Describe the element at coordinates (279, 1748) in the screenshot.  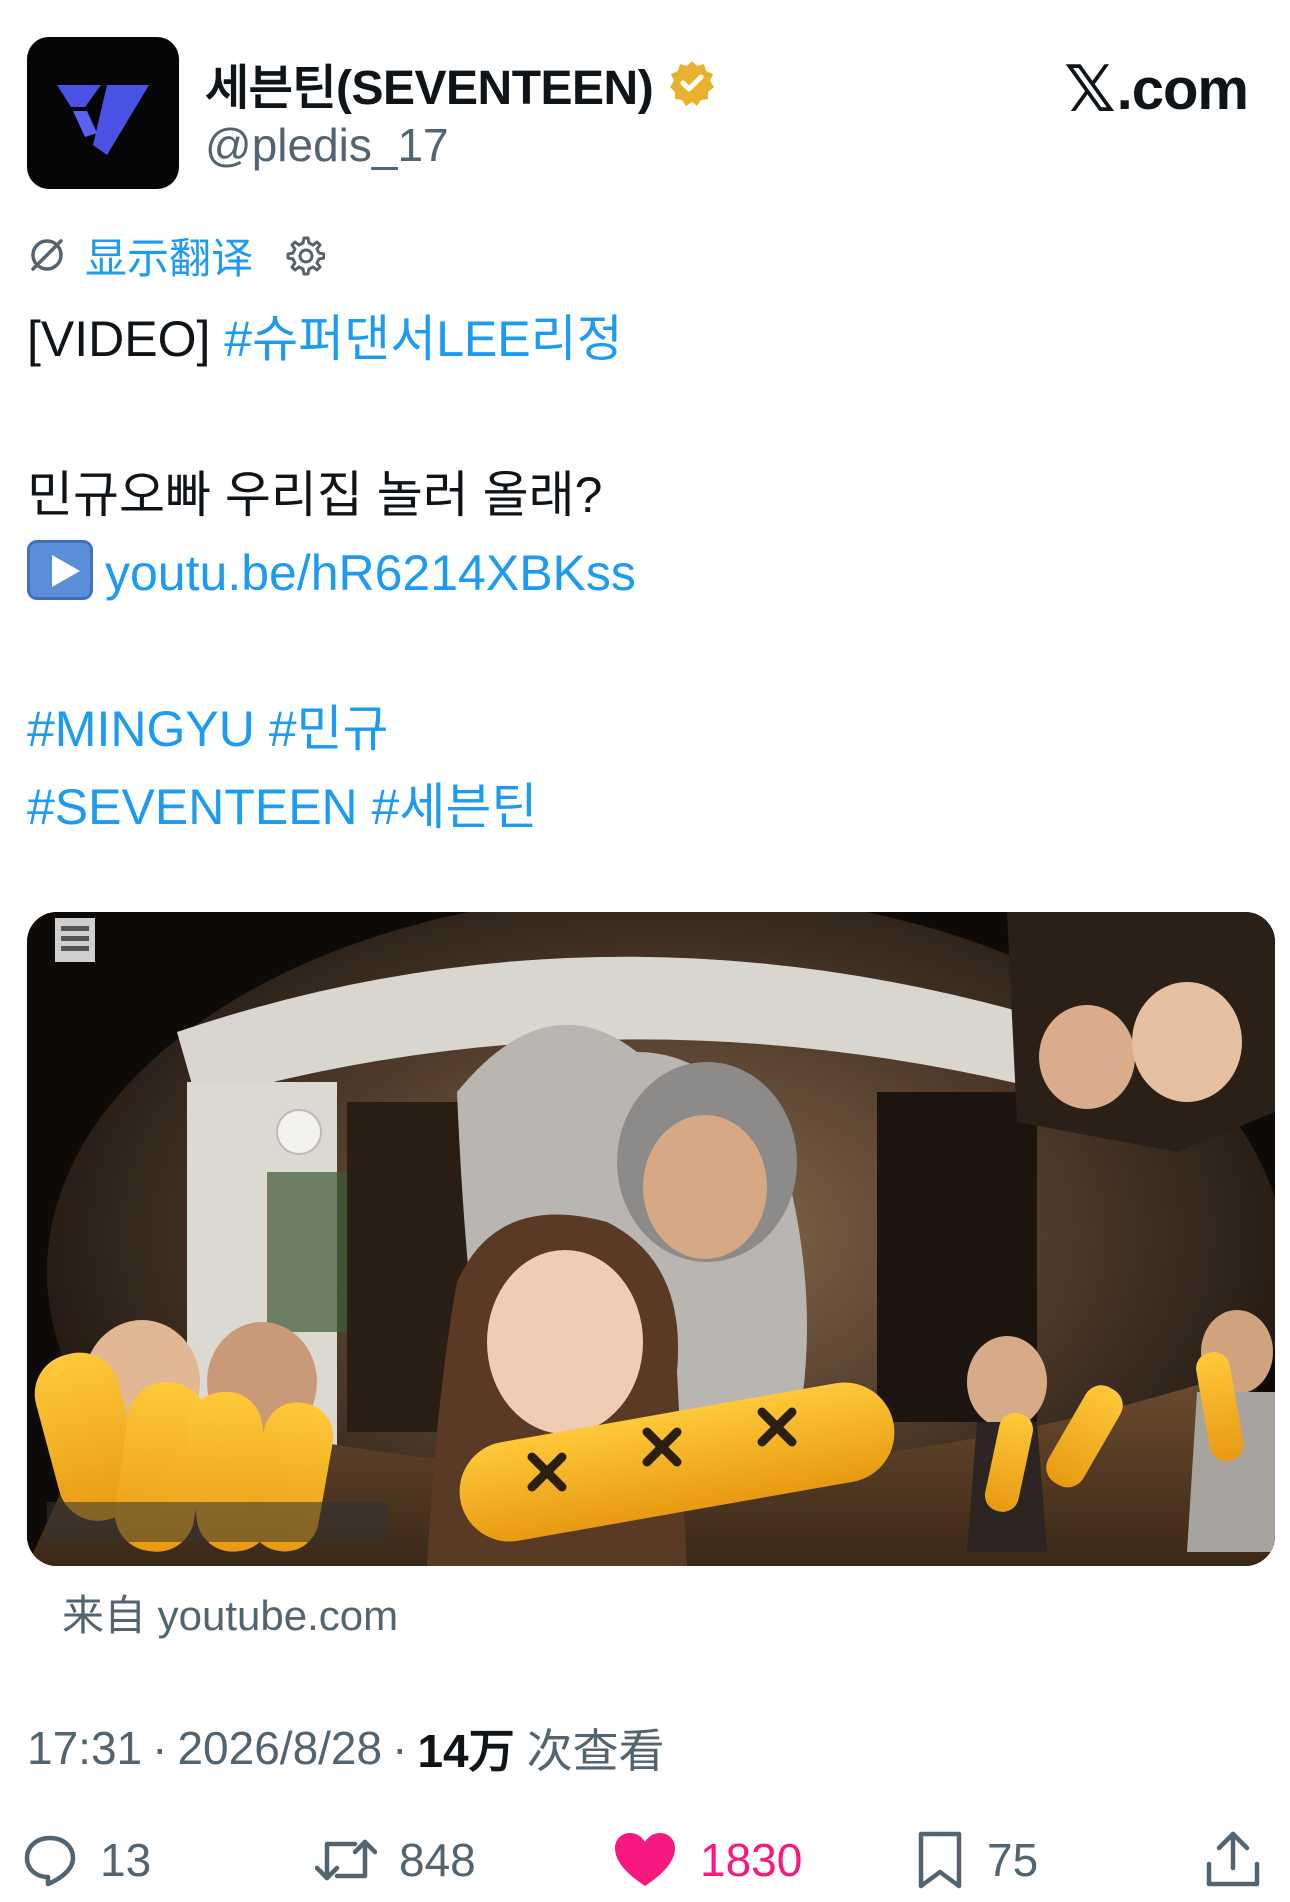
I see `tweet-date: 2026/8/28` at that location.